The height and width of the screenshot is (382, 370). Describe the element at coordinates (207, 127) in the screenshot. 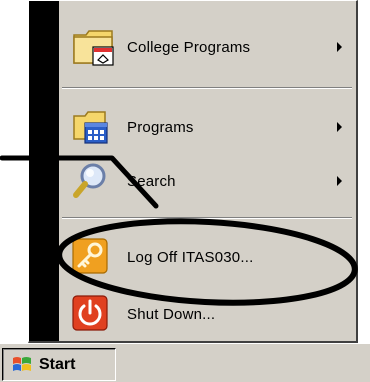

I see `menu-item-programs: Programs` at that location.